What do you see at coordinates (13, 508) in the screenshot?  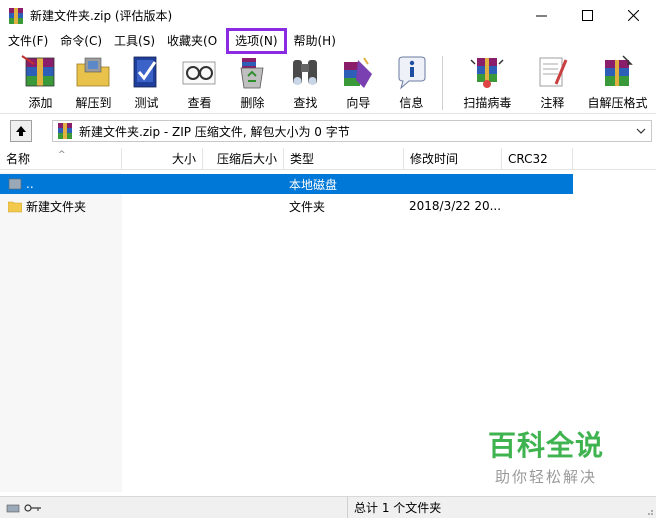 I see `disk-icon` at bounding box center [13, 508].